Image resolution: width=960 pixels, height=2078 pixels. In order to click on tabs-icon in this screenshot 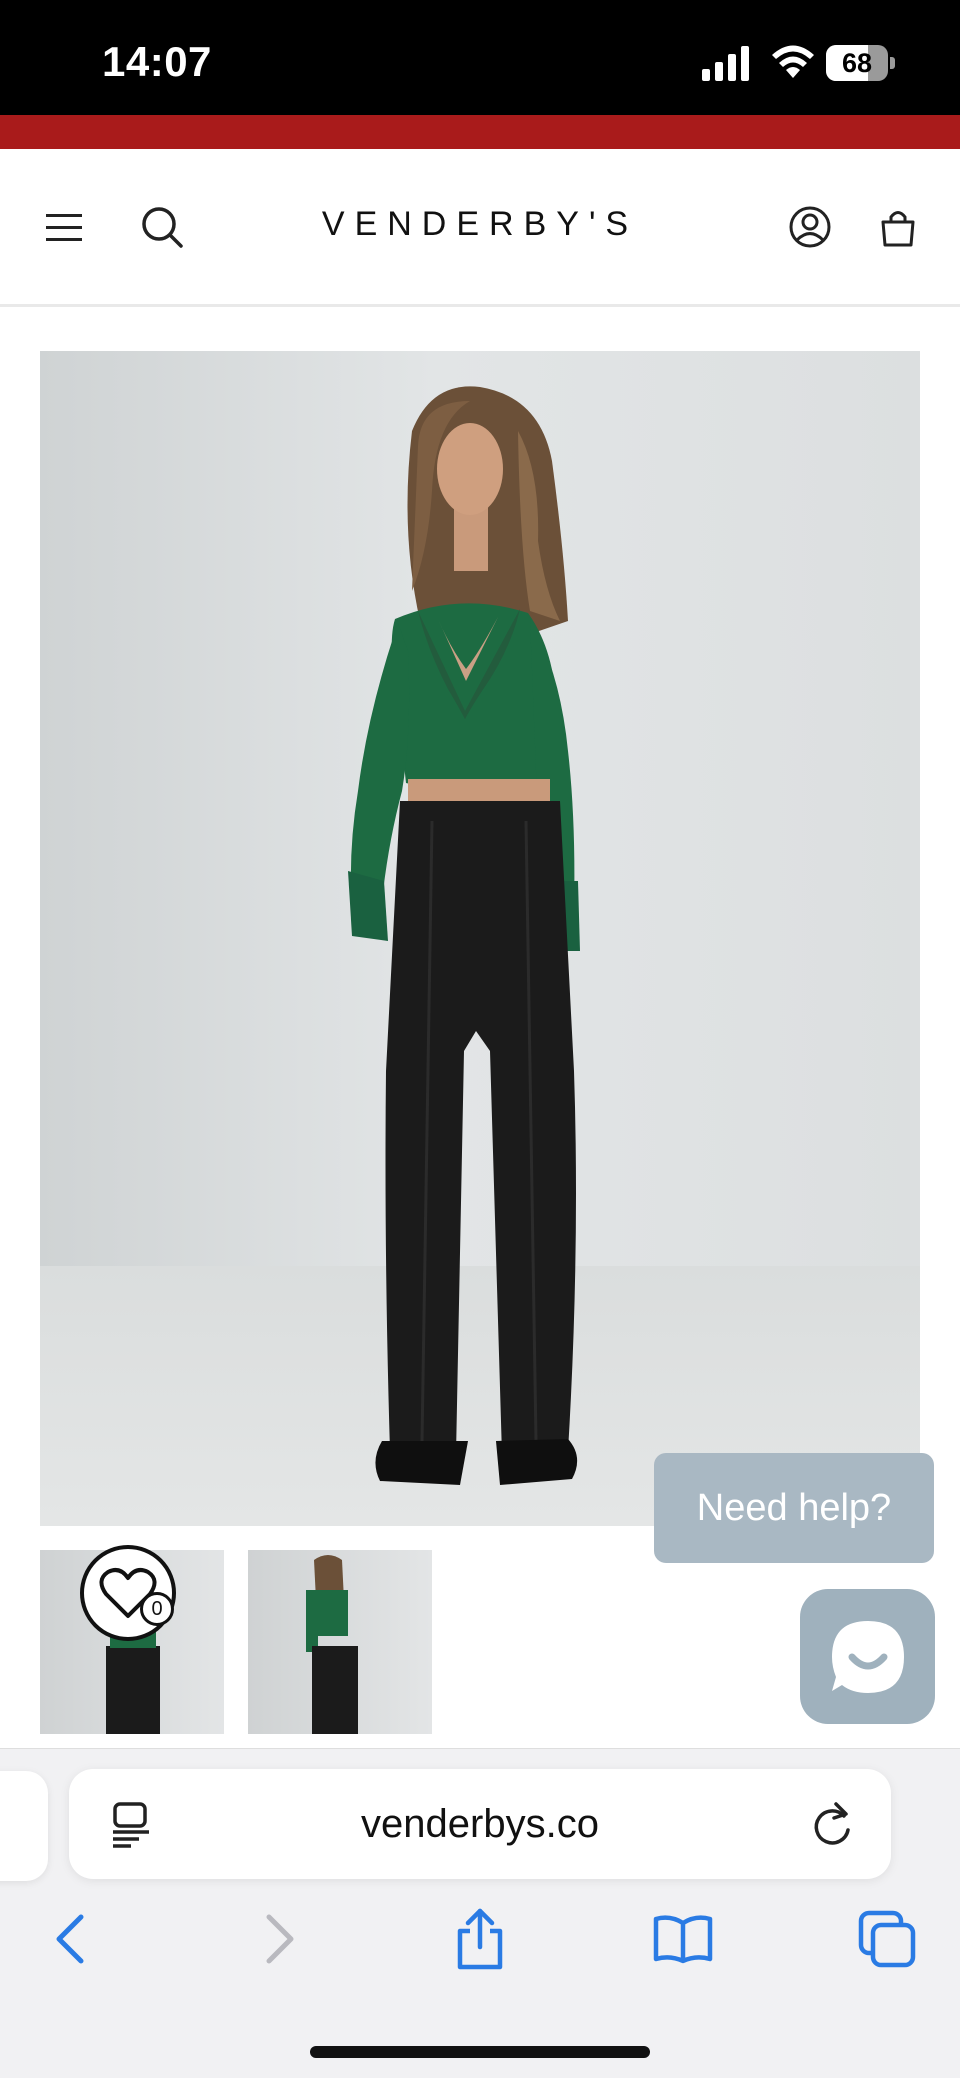, I will do `click(887, 1939)`.